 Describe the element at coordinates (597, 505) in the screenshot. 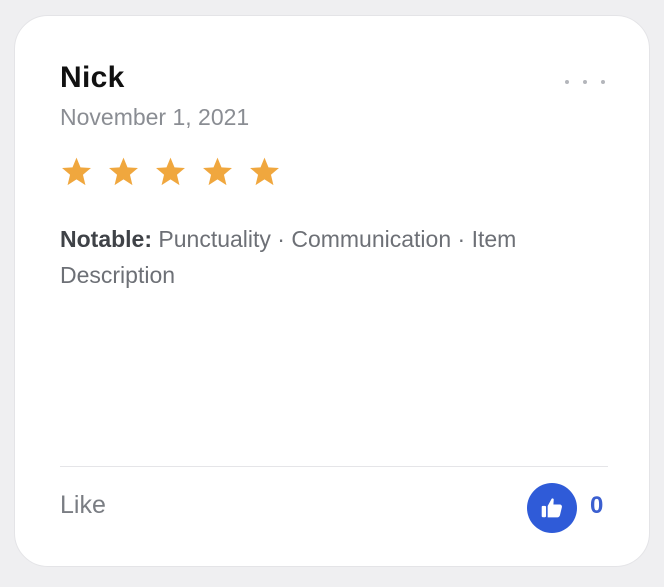

I see `like-count: 0` at that location.